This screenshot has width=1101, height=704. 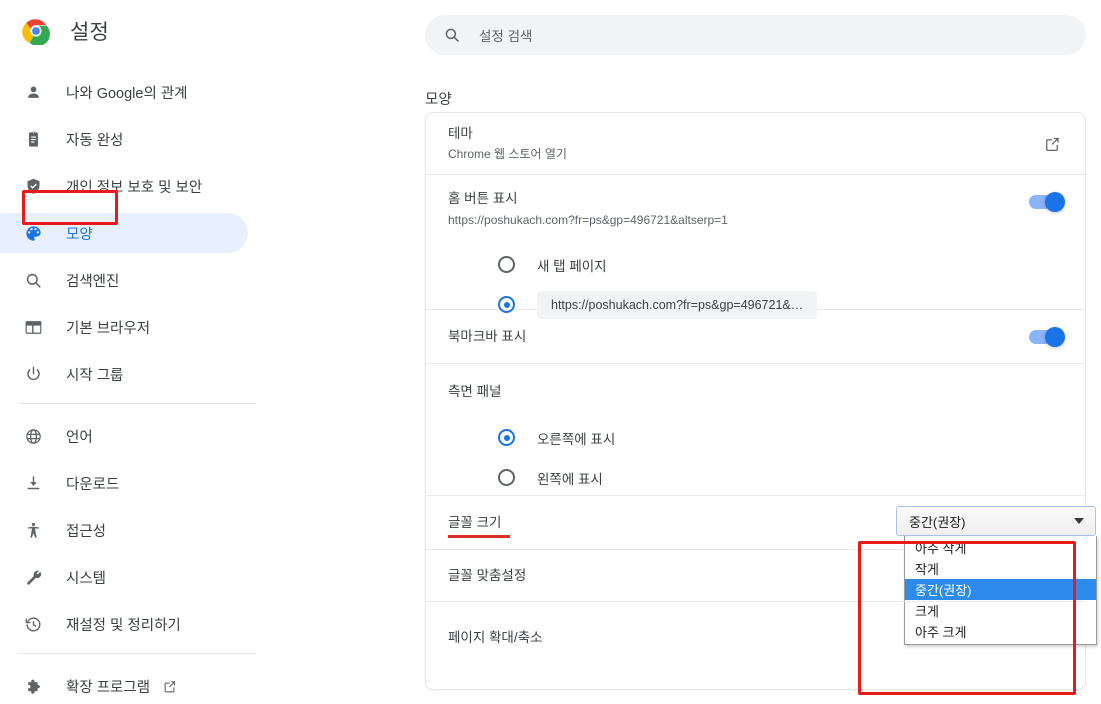 I want to click on browser-window-icon, so click(x=33, y=327).